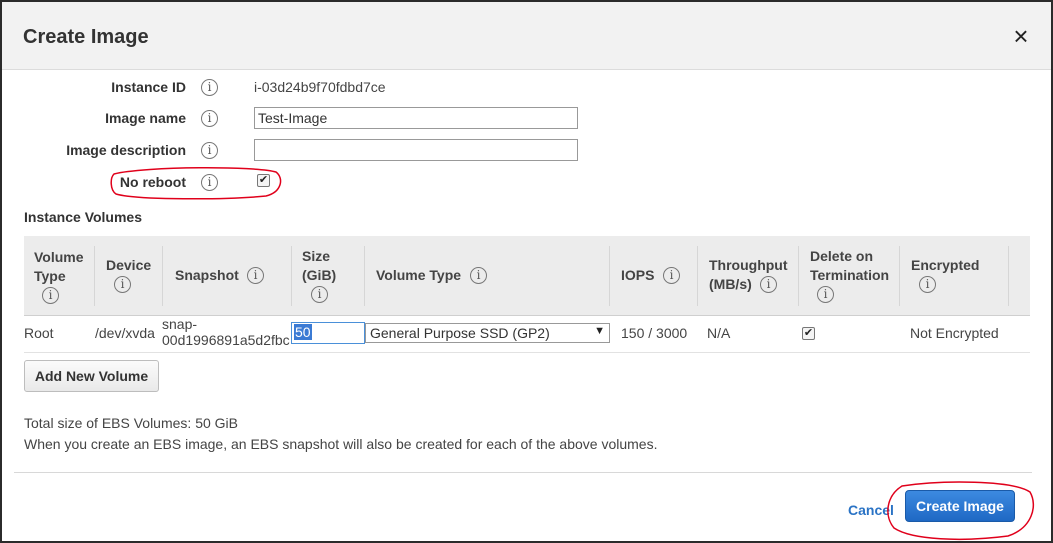 The width and height of the screenshot is (1053, 543). What do you see at coordinates (263, 180) in the screenshot?
I see `no-reboot-checkbox: ✔` at bounding box center [263, 180].